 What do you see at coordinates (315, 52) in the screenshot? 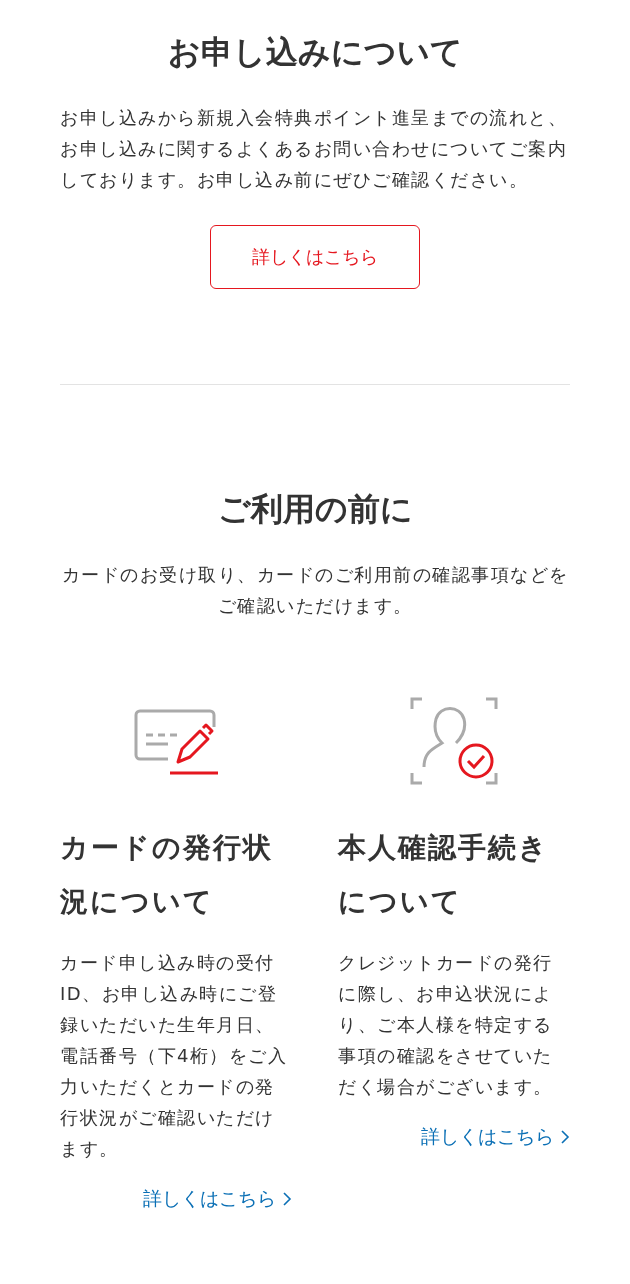
I see `section-title: お申し込みについて` at bounding box center [315, 52].